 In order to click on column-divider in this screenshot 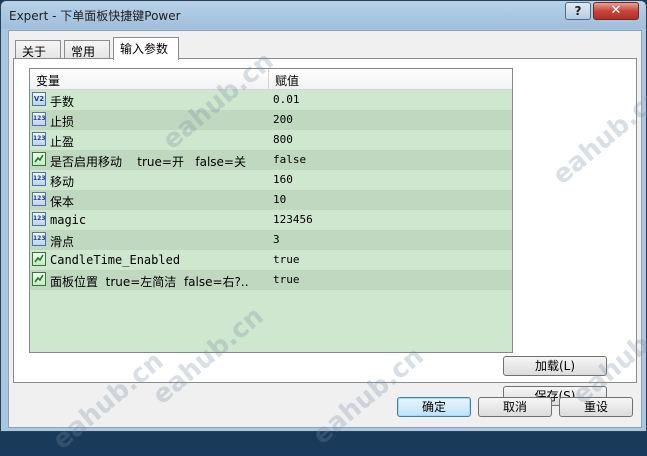, I will do `click(268, 79)`.